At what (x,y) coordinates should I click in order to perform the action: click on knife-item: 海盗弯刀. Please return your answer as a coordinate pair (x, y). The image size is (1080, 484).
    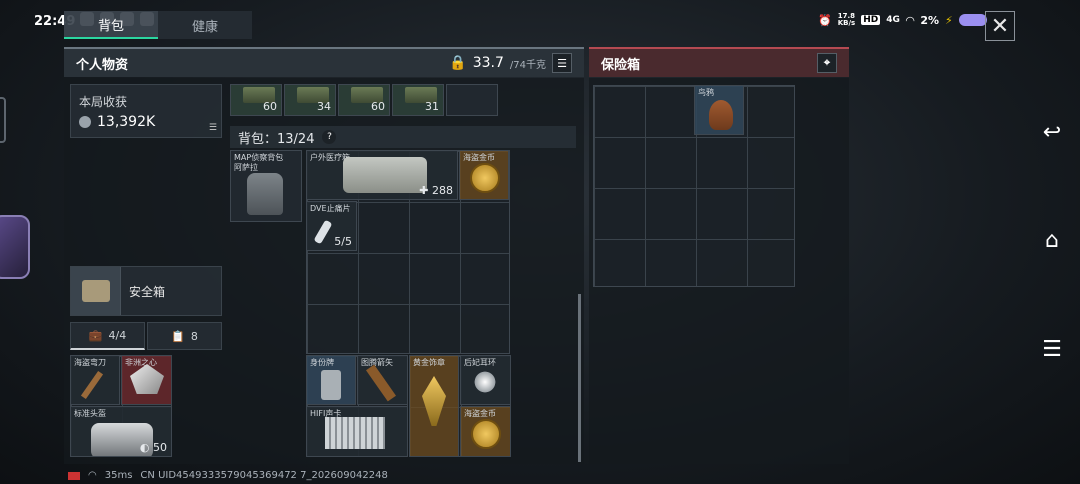
    Looking at the image, I should click on (95, 380).